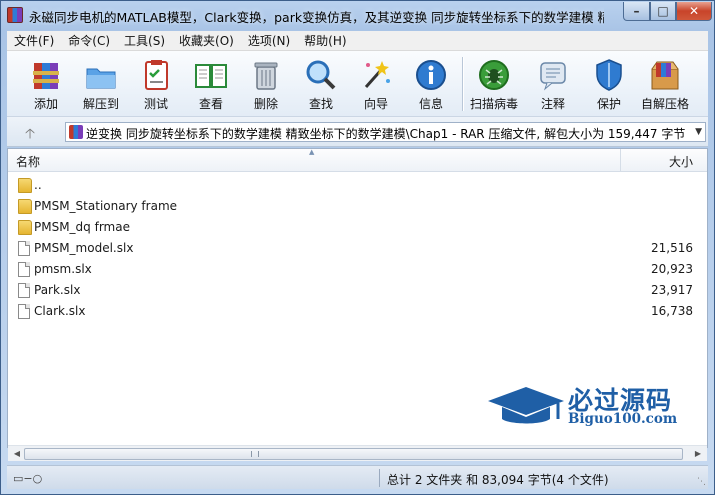 The image size is (715, 495). I want to click on file-size: 20,923, so click(672, 269).